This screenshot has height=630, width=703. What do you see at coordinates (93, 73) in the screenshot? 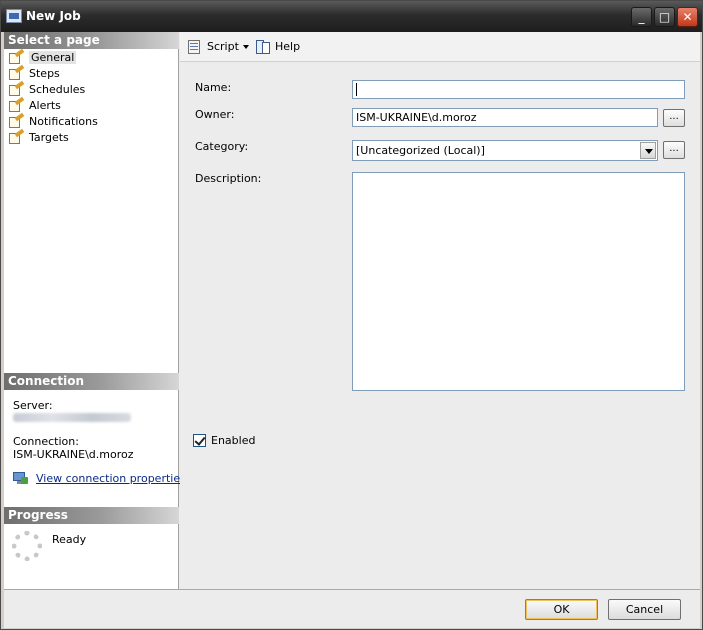
I see `page-item-steps: Steps` at bounding box center [93, 73].